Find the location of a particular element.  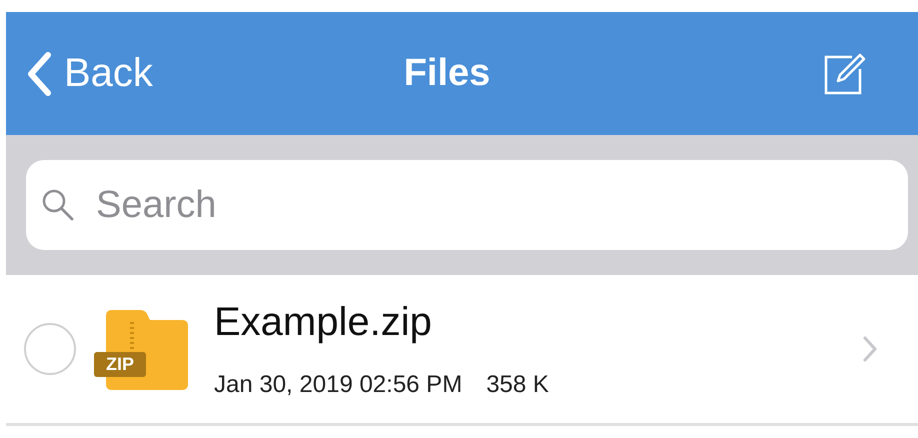

nav-title: Files is located at coordinates (447, 73).